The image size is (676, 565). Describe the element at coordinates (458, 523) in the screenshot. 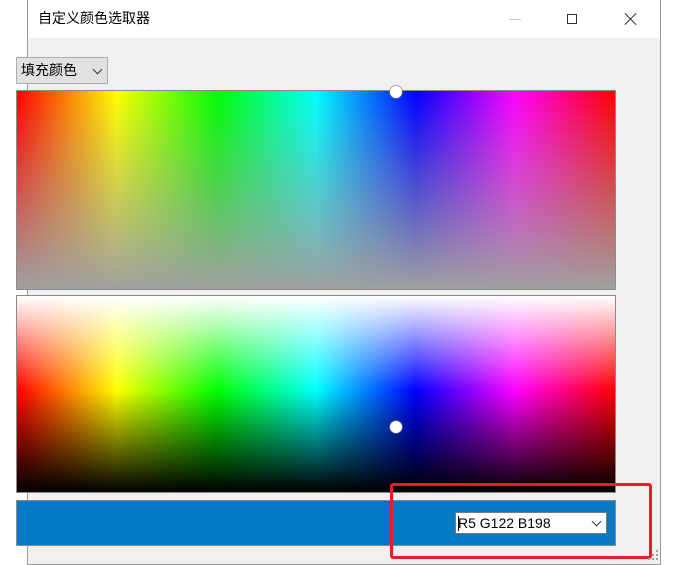

I see `text-cursor` at that location.